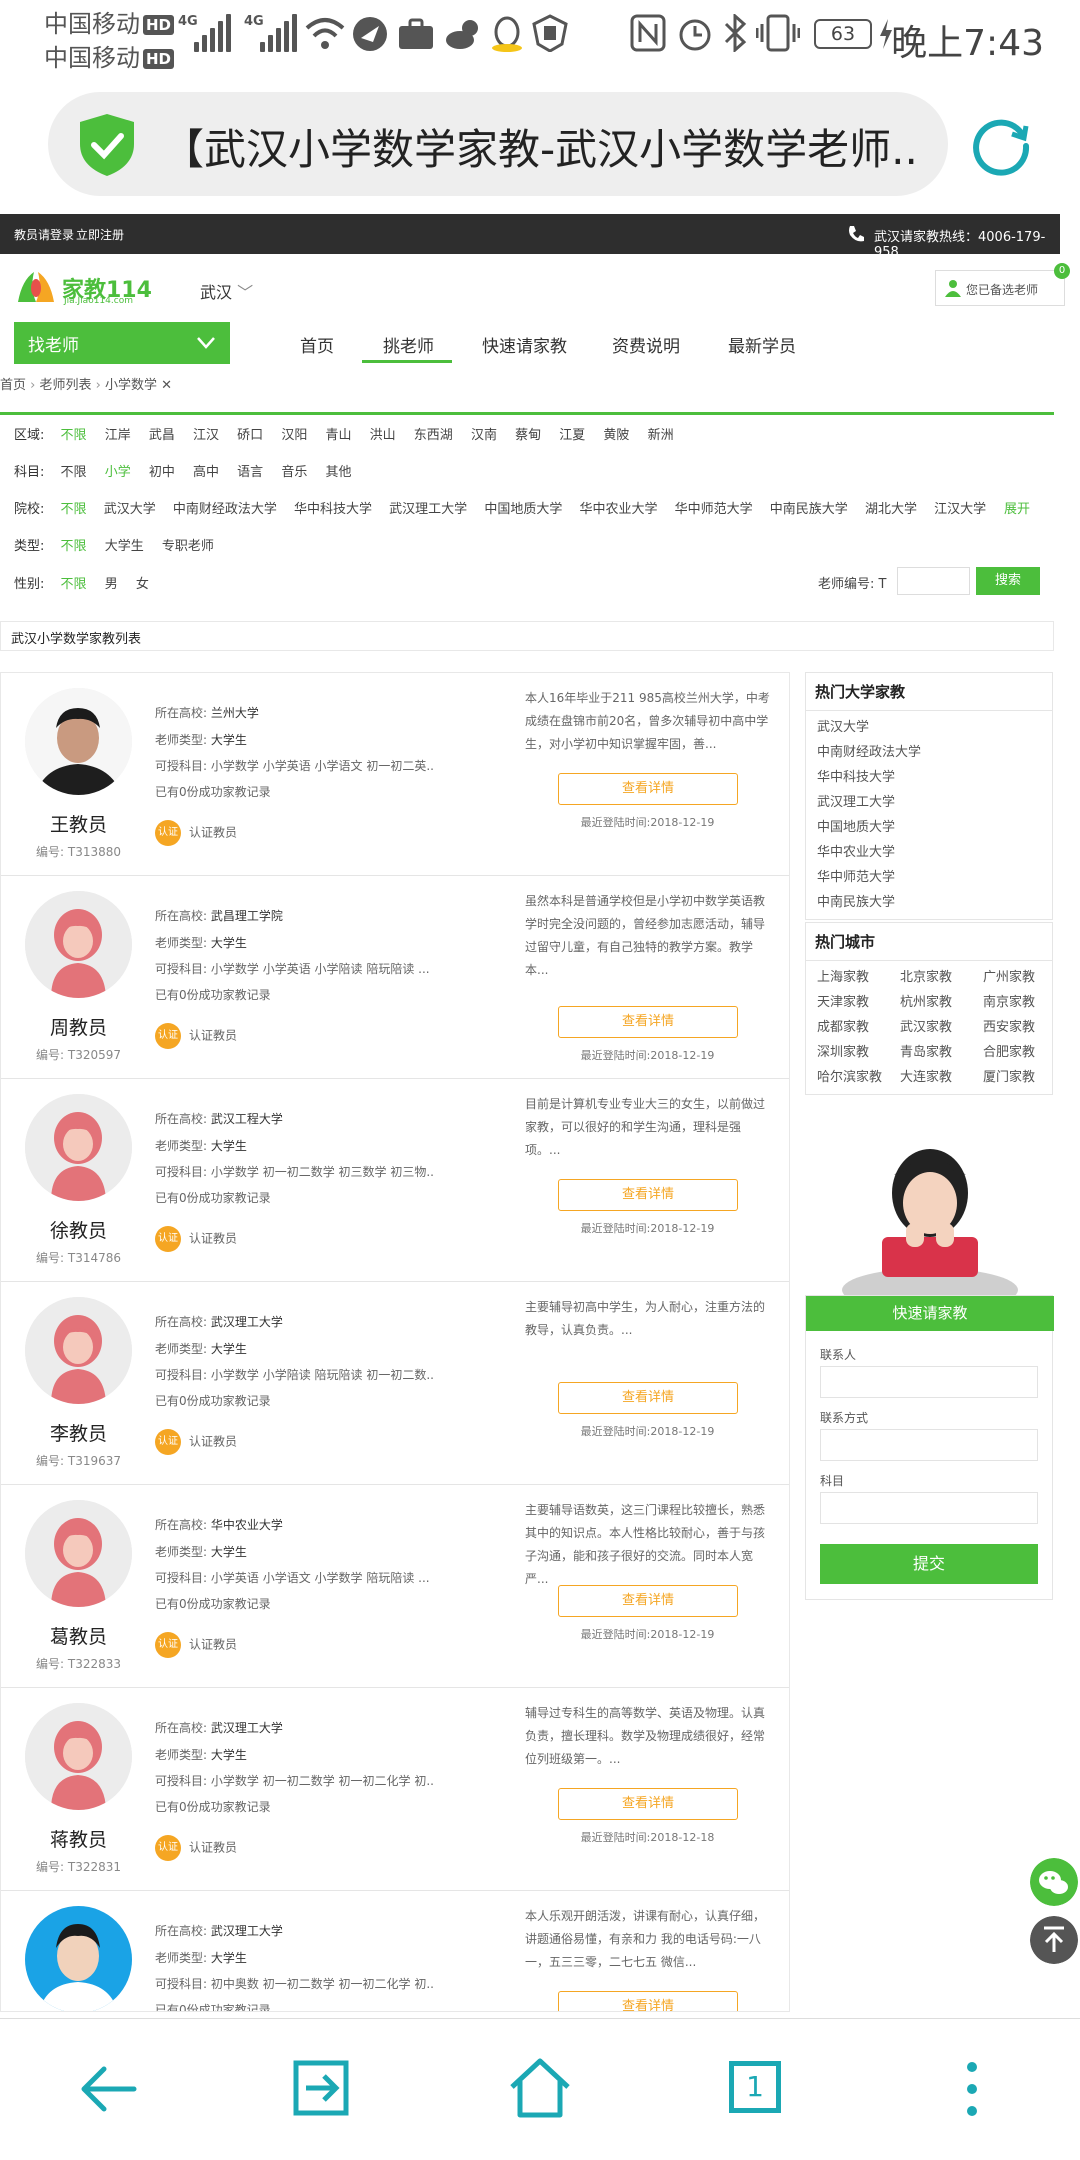 The width and height of the screenshot is (1080, 2160). Describe the element at coordinates (1054, 1882) in the screenshot. I see `wechat-icon` at that location.